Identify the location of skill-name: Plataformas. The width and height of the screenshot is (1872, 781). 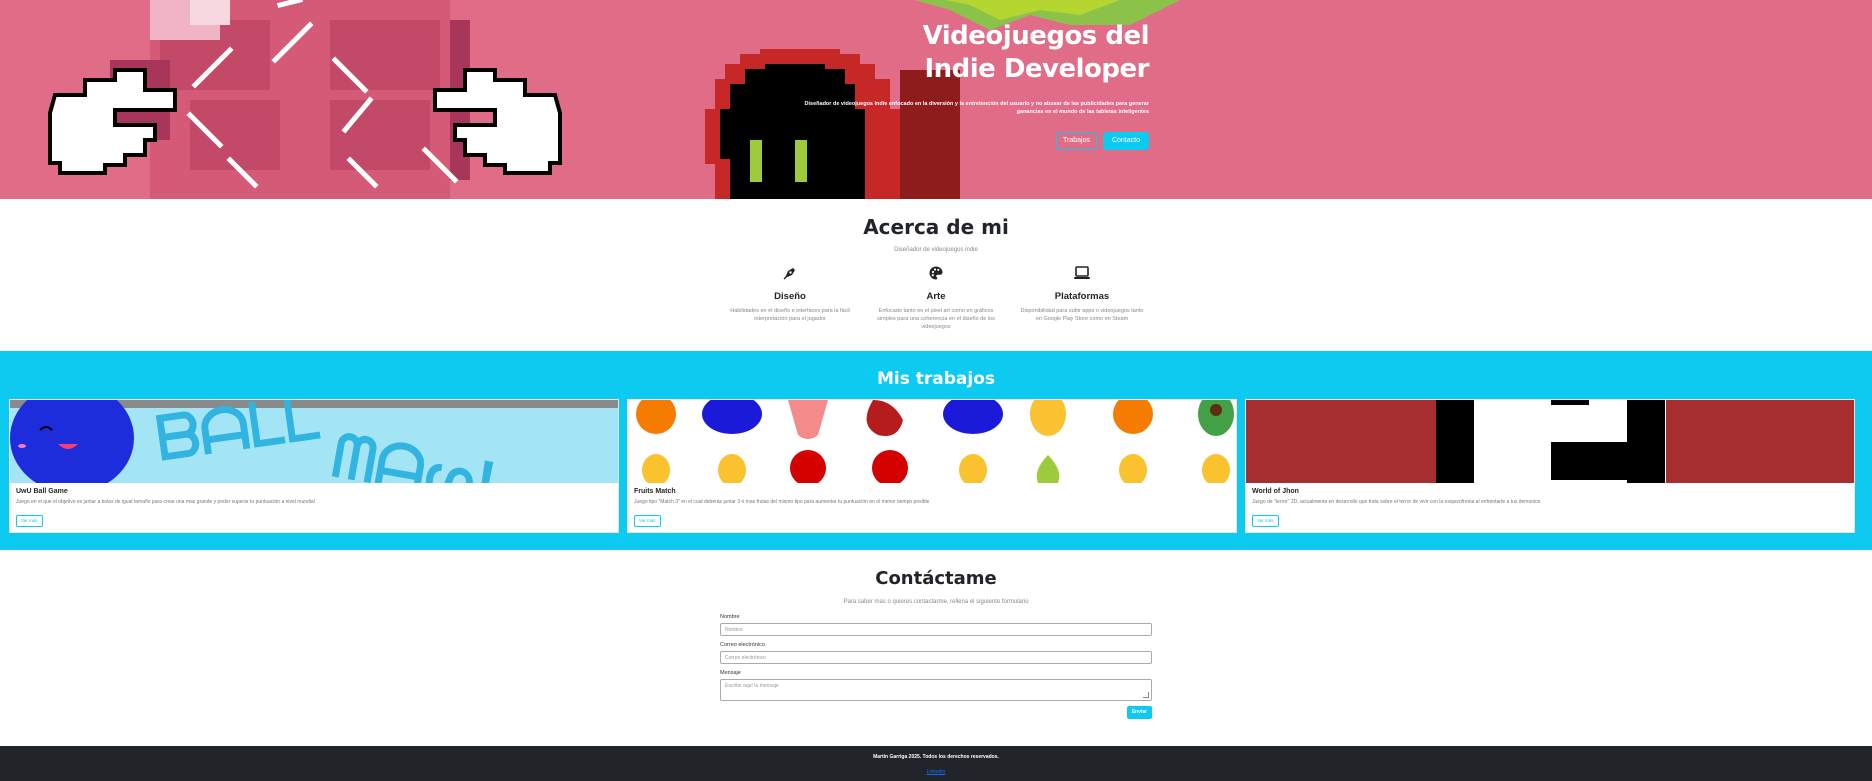
(1082, 296).